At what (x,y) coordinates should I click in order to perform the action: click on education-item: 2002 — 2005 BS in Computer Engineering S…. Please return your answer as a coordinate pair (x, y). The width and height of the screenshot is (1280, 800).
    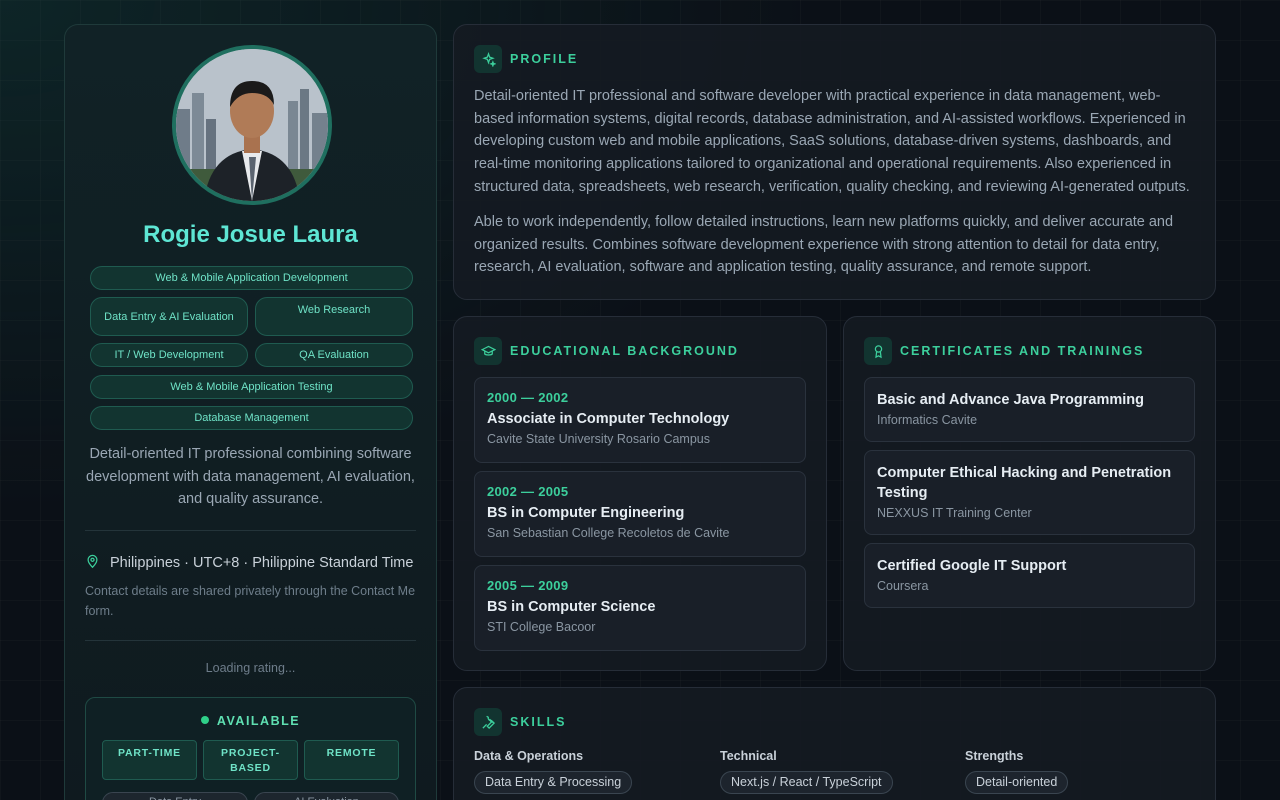
    Looking at the image, I should click on (640, 514).